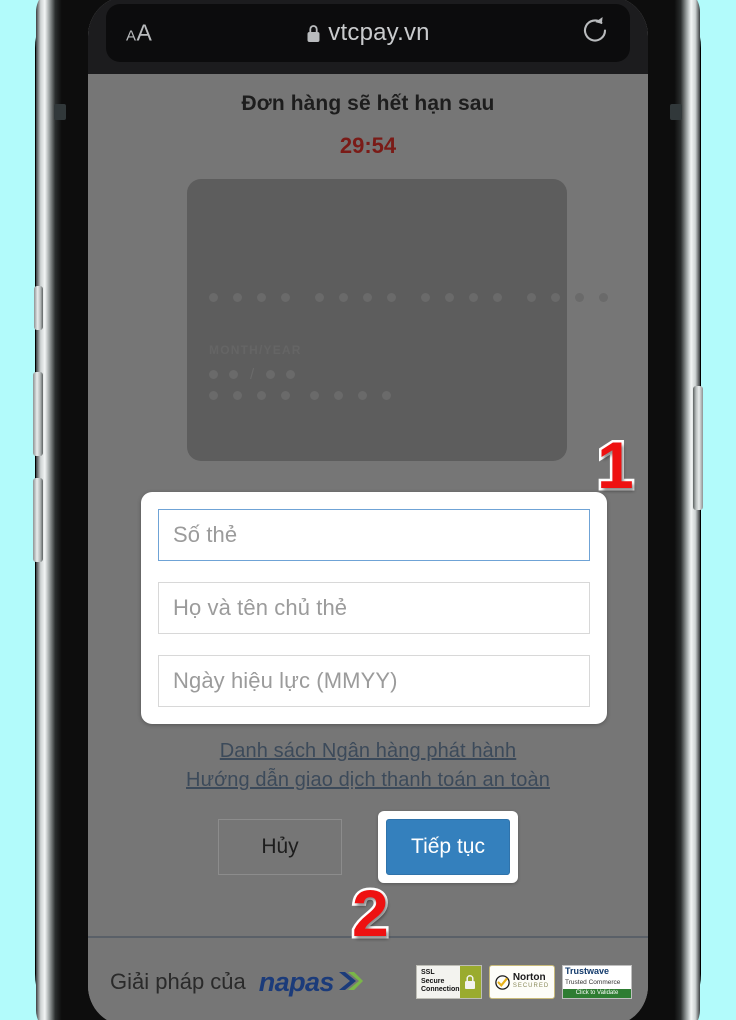  What do you see at coordinates (531, 986) in the screenshot?
I see `norton-line2: SECURED` at bounding box center [531, 986].